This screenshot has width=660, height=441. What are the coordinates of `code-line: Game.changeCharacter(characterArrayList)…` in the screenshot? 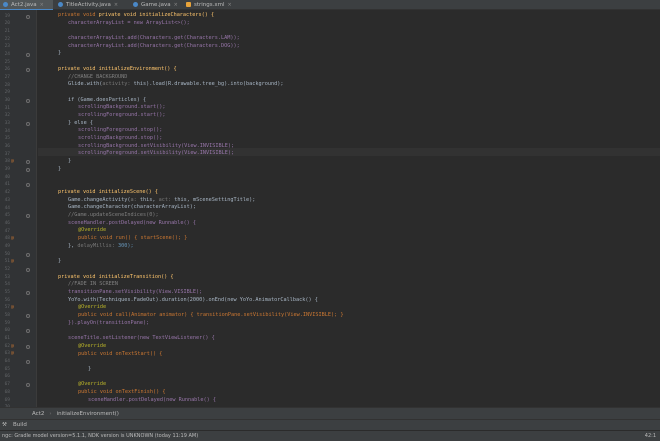 It's located at (132, 207).